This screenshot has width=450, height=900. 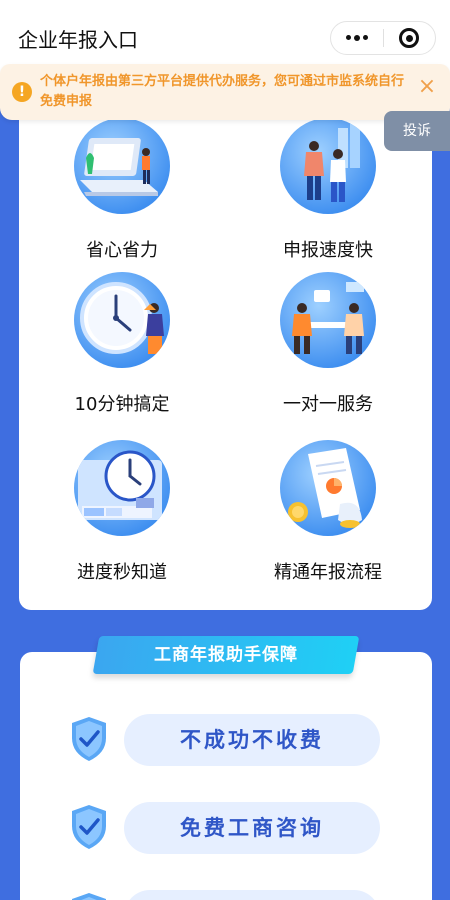 What do you see at coordinates (328, 404) in the screenshot?
I see `feature-label: 一对一服务` at bounding box center [328, 404].